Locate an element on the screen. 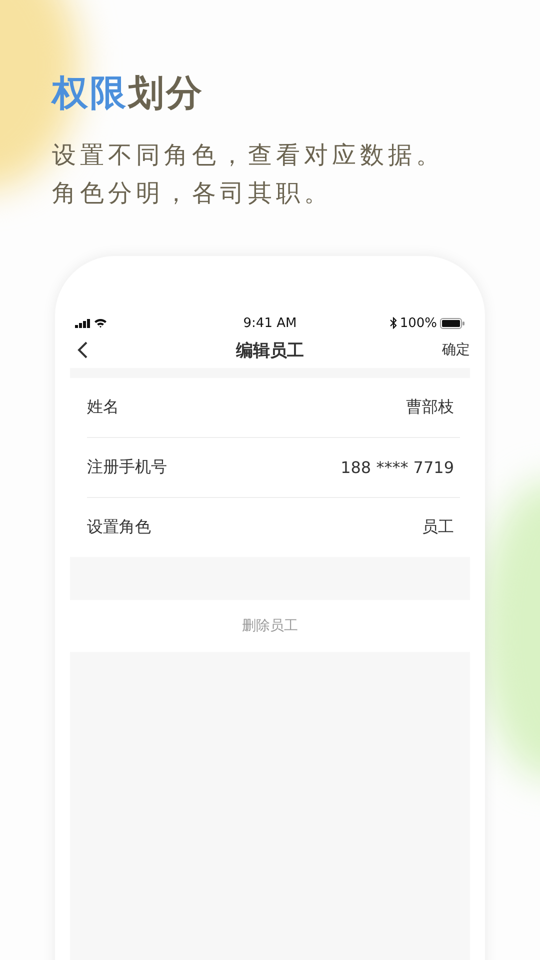 The width and height of the screenshot is (540, 960). field-label: 姓名 is located at coordinates (103, 407).